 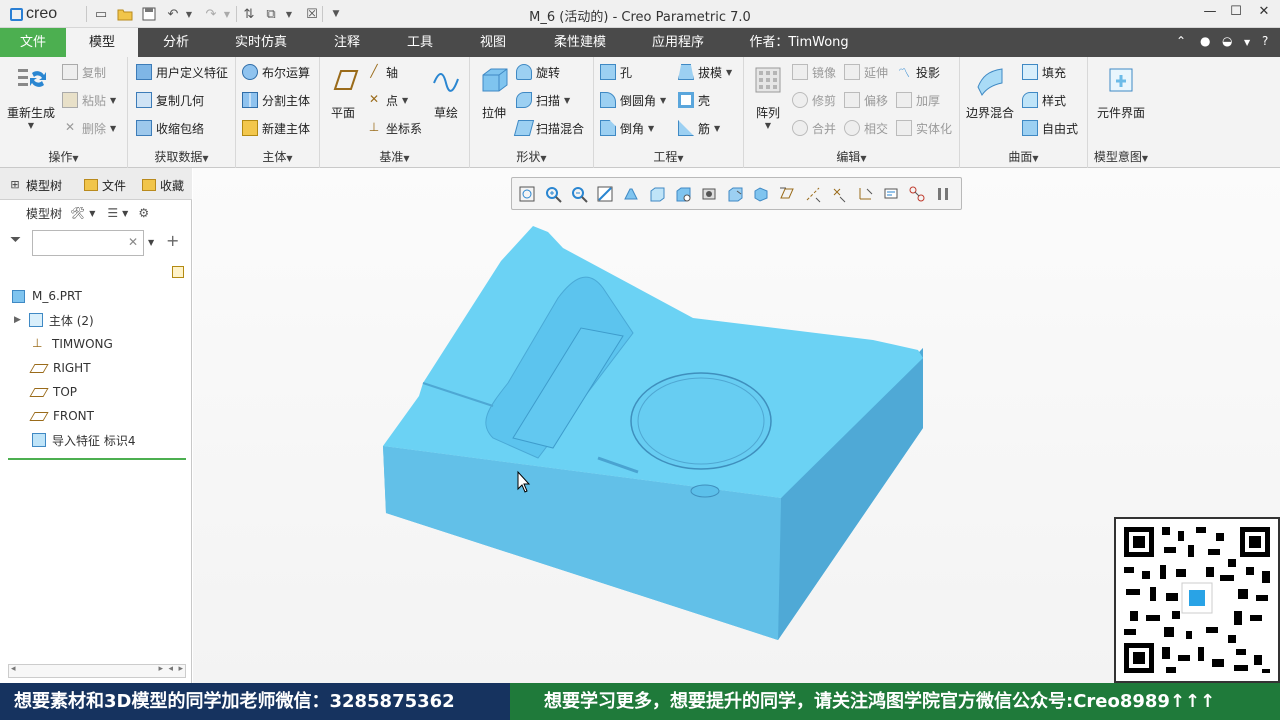 I want to click on add-icon: +, so click(x=172, y=240).